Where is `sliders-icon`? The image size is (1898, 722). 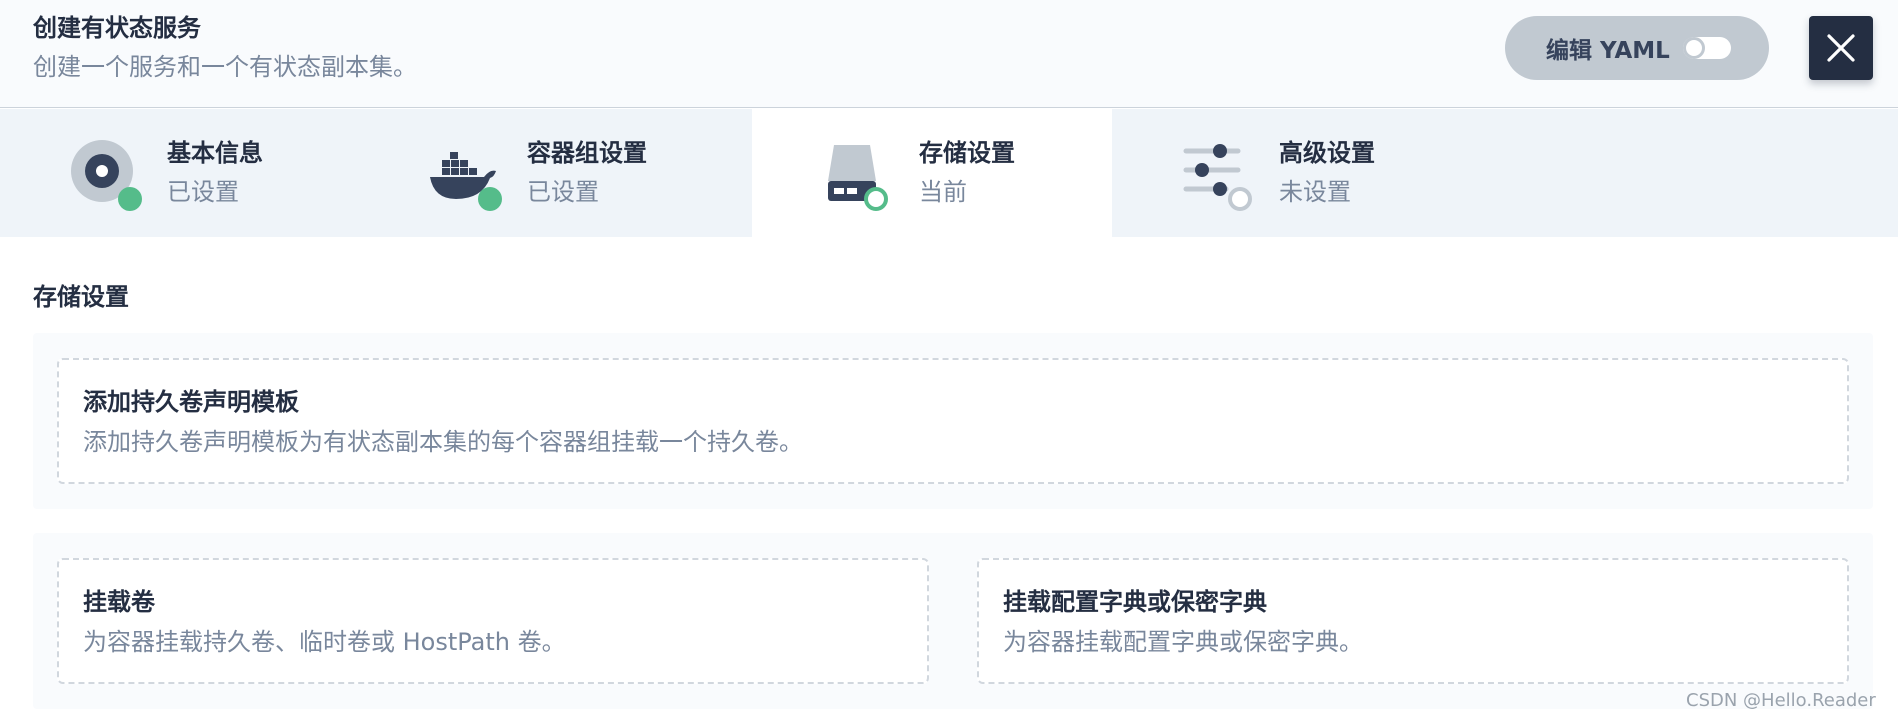 sliders-icon is located at coordinates (1217, 177).